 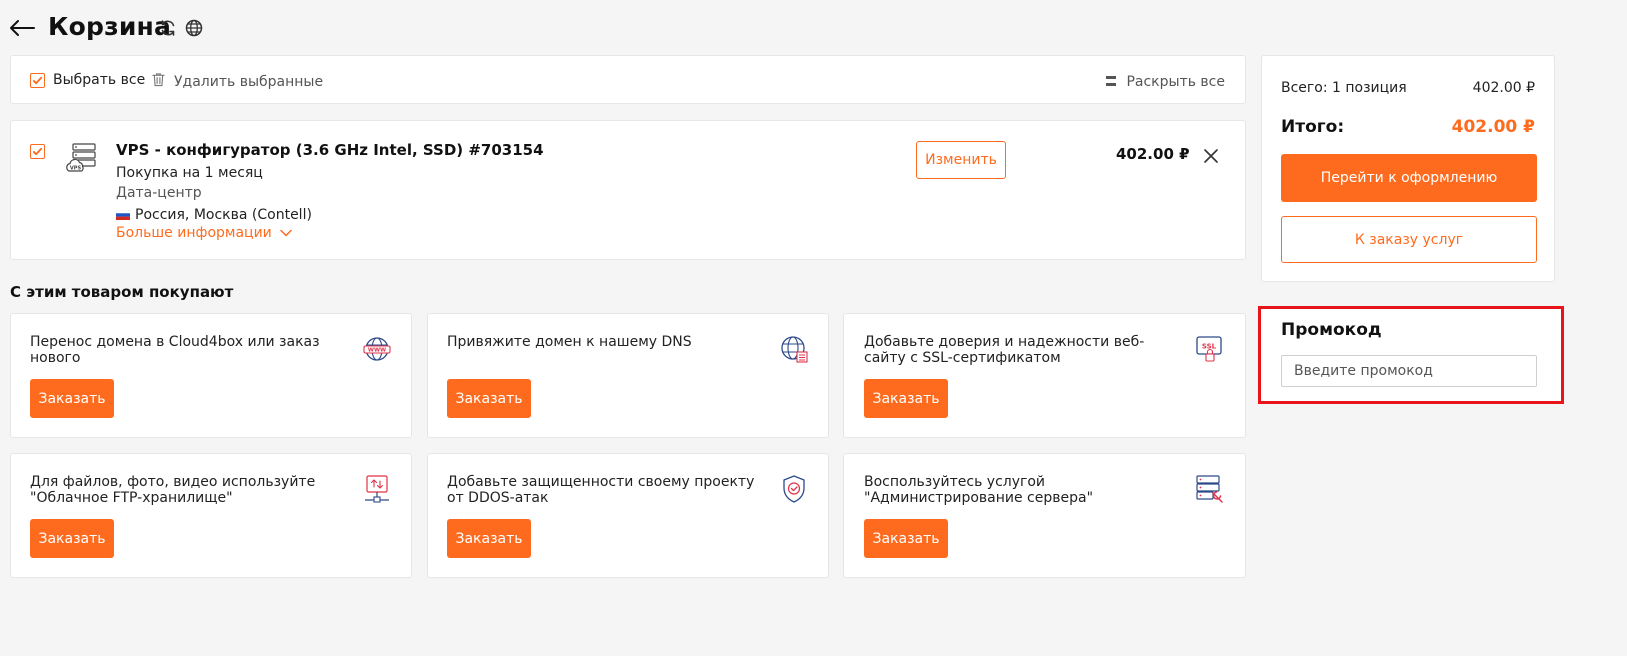 I want to click on svg-text: VPS, so click(x=76, y=169).